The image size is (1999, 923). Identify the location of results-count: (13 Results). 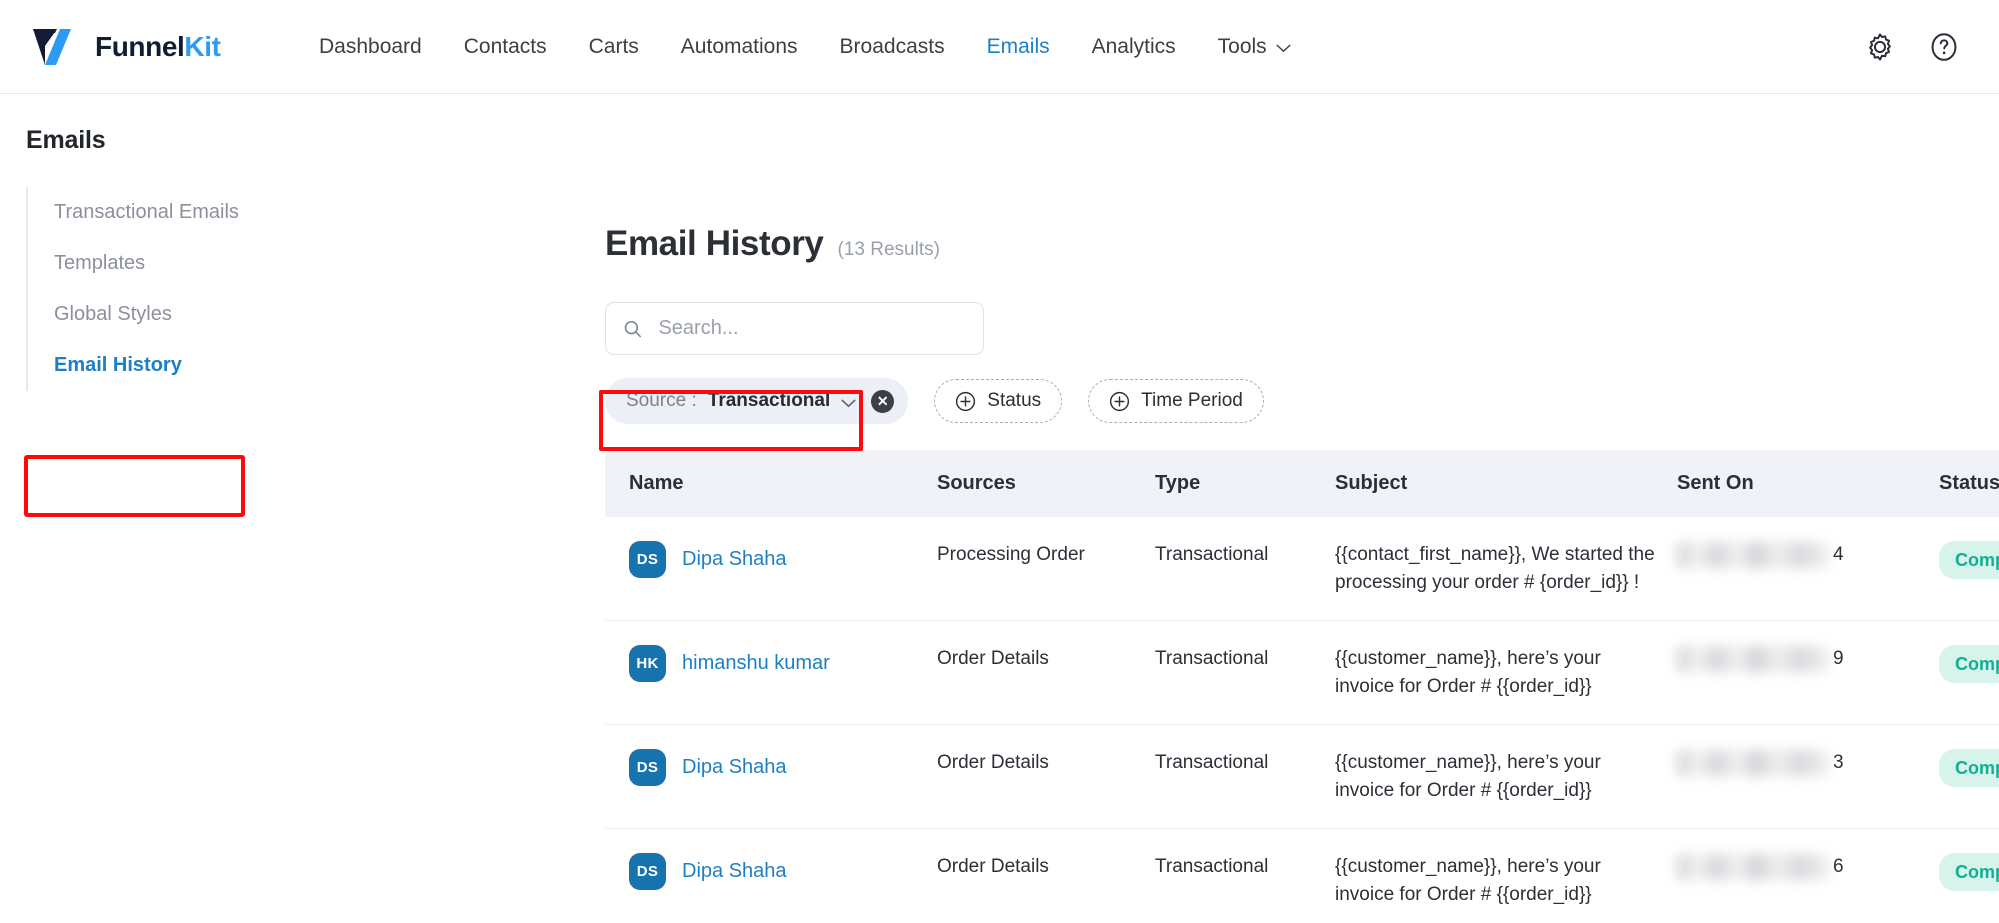
(888, 249).